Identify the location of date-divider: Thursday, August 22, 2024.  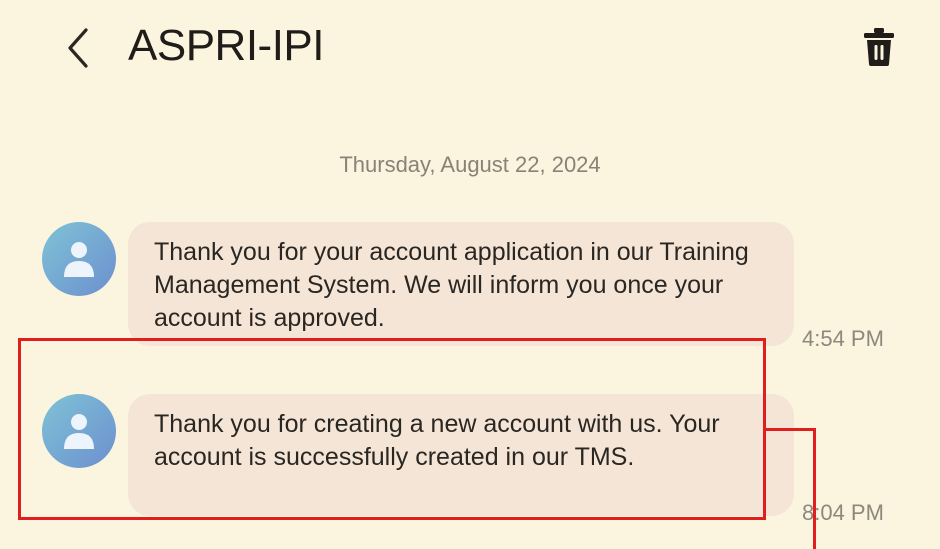
(470, 164).